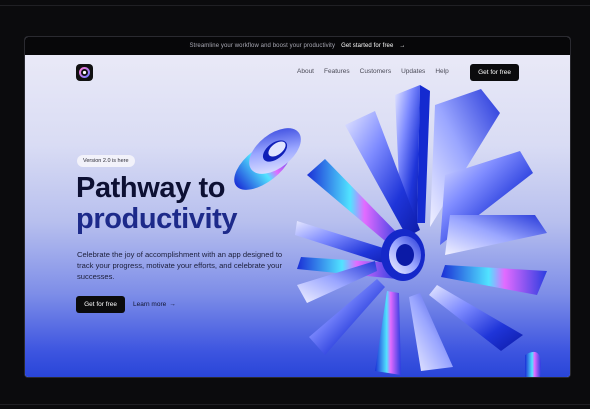  What do you see at coordinates (533, 364) in the screenshot?
I see `corner-shape` at bounding box center [533, 364].